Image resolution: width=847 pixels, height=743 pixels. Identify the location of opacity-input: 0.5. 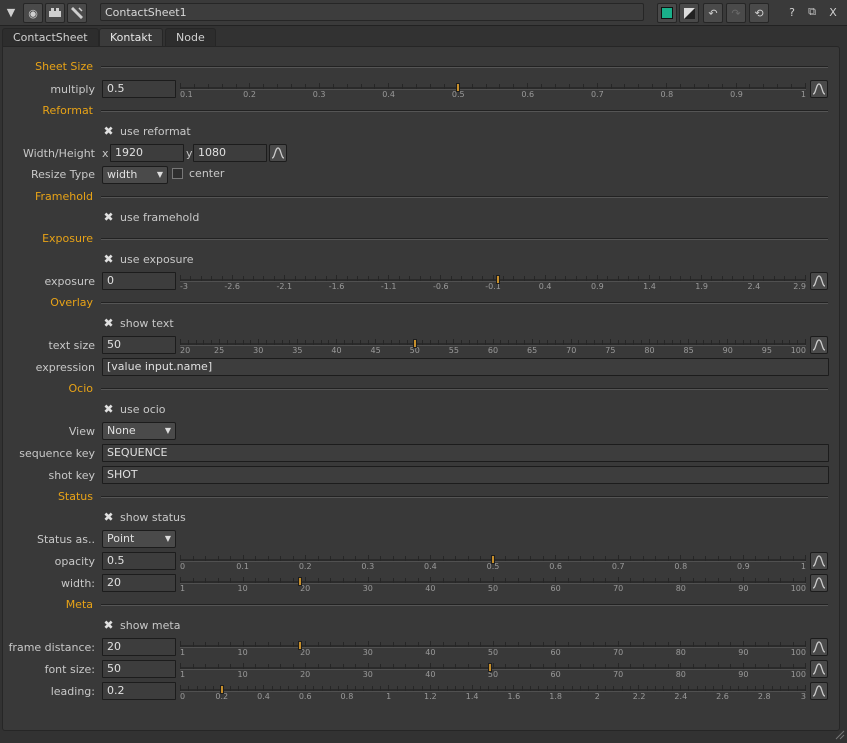
(139, 561).